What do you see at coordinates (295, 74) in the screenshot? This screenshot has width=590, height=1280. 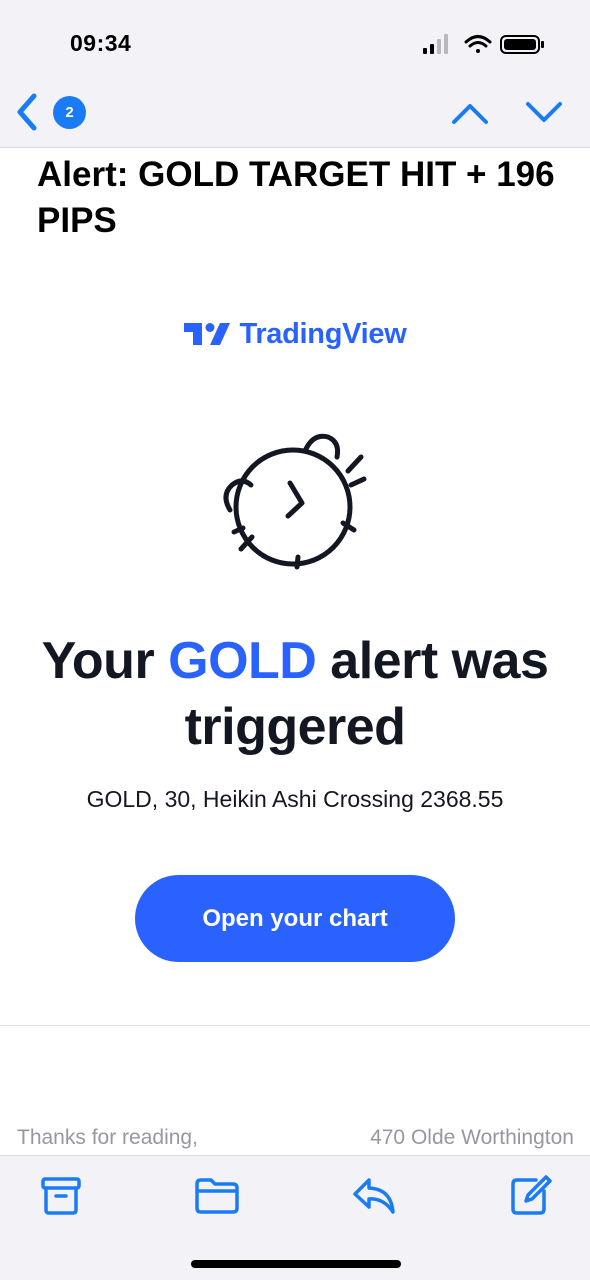 I see `top-bar: 09:34 2` at bounding box center [295, 74].